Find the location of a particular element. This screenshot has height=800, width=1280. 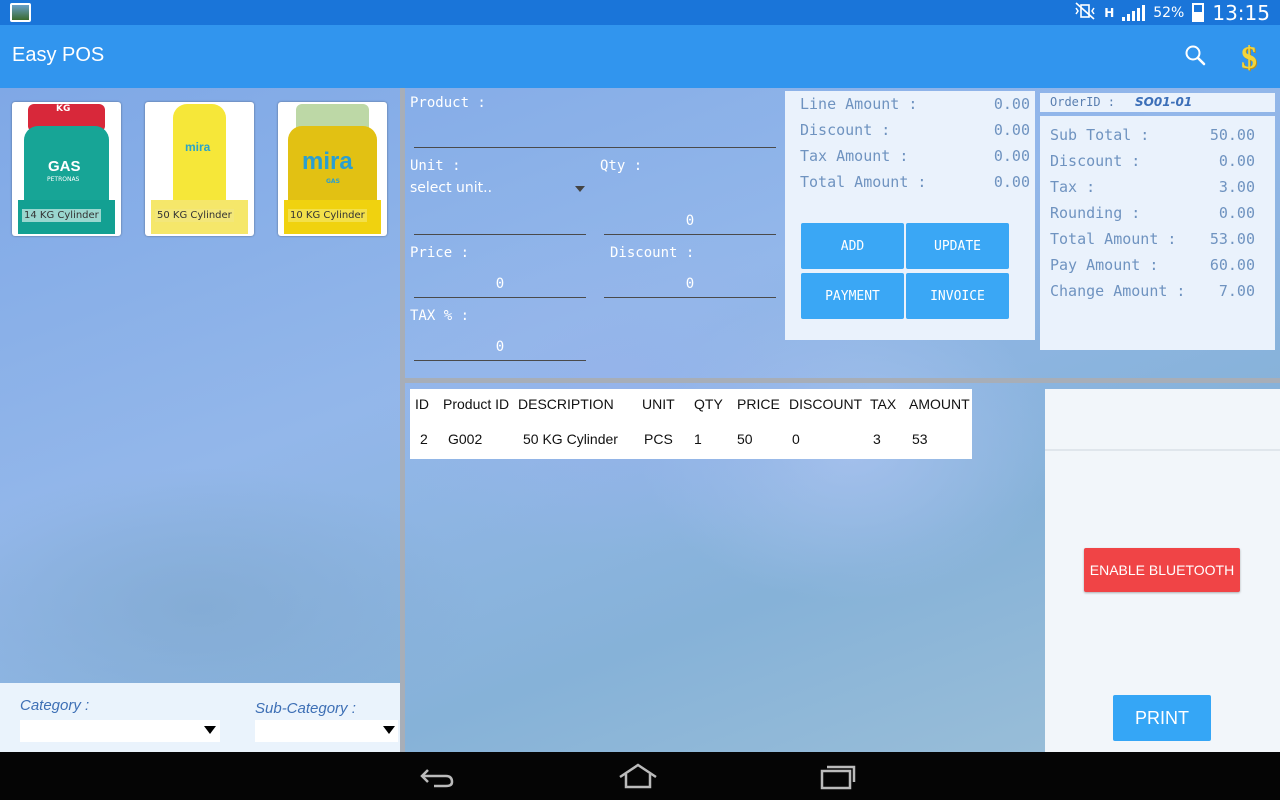

tax-amount-value: 0.00 is located at coordinates (1011, 156).